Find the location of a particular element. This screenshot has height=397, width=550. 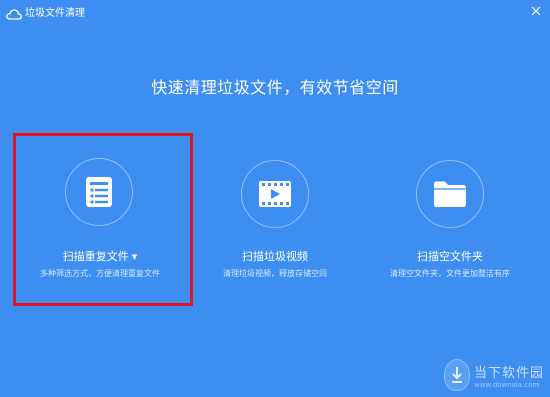

watermark: 当下软件园 www.downxia.com is located at coordinates (493, 375).